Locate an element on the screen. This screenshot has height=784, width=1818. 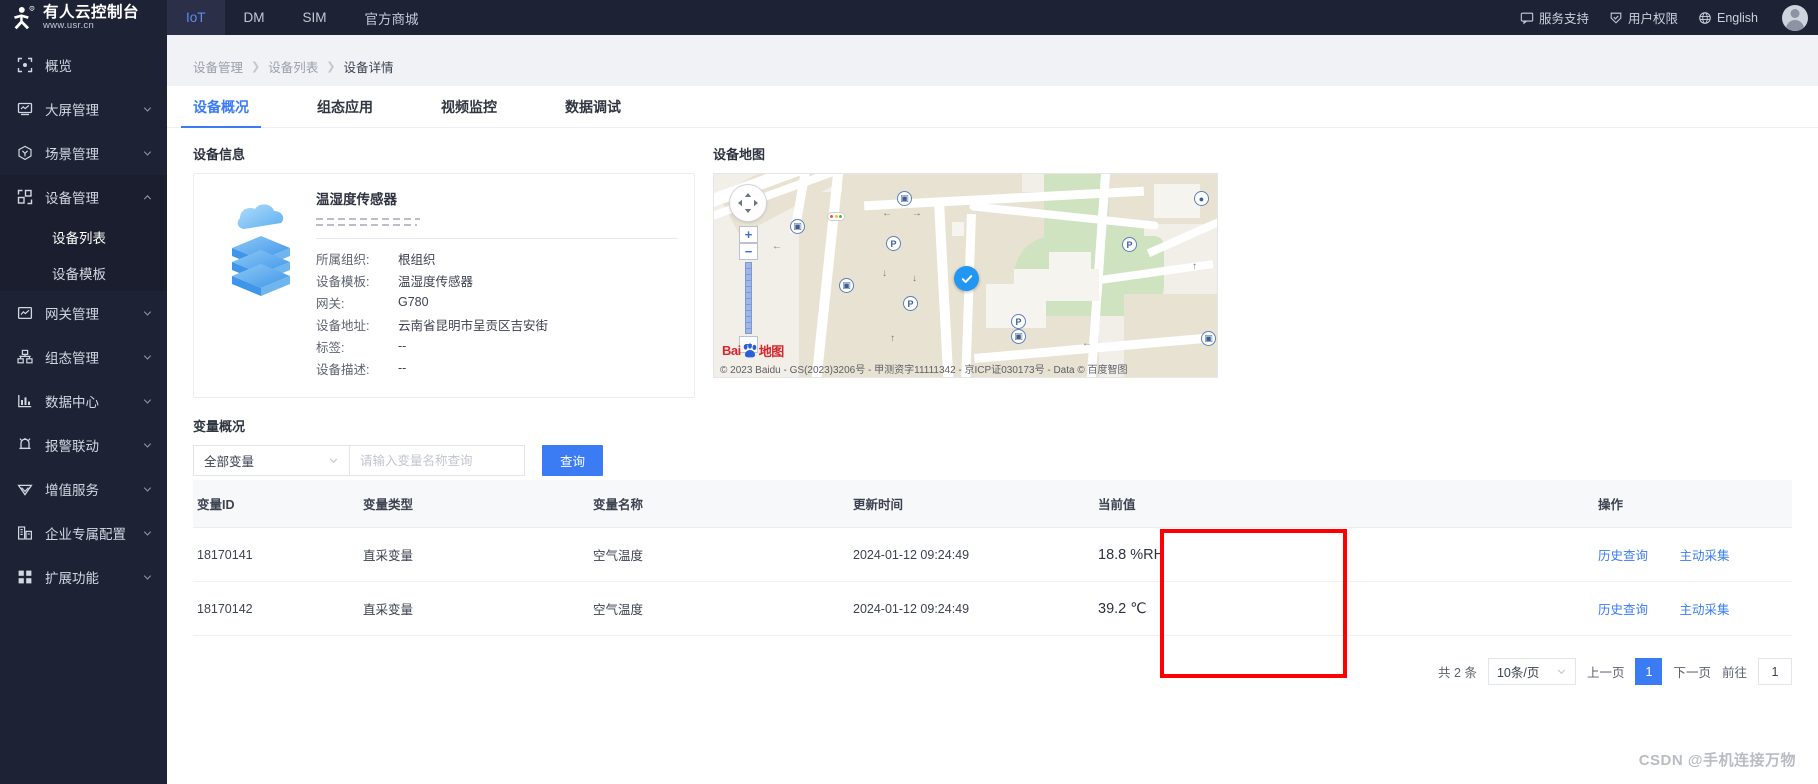
cell-current-value: 18.8 %RH is located at coordinates (1228, 554).